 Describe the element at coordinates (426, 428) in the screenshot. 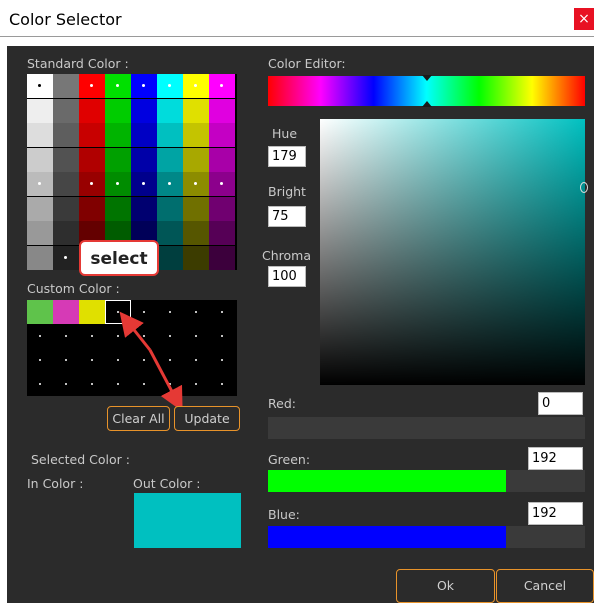

I see `red-slider` at that location.